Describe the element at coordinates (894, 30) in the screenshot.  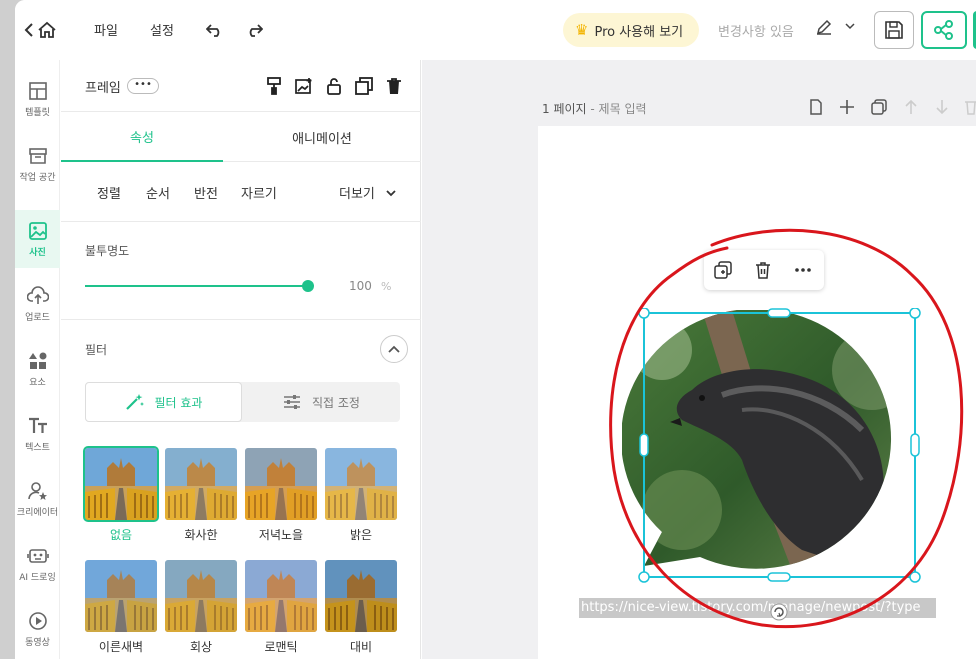
I see `save-button` at that location.